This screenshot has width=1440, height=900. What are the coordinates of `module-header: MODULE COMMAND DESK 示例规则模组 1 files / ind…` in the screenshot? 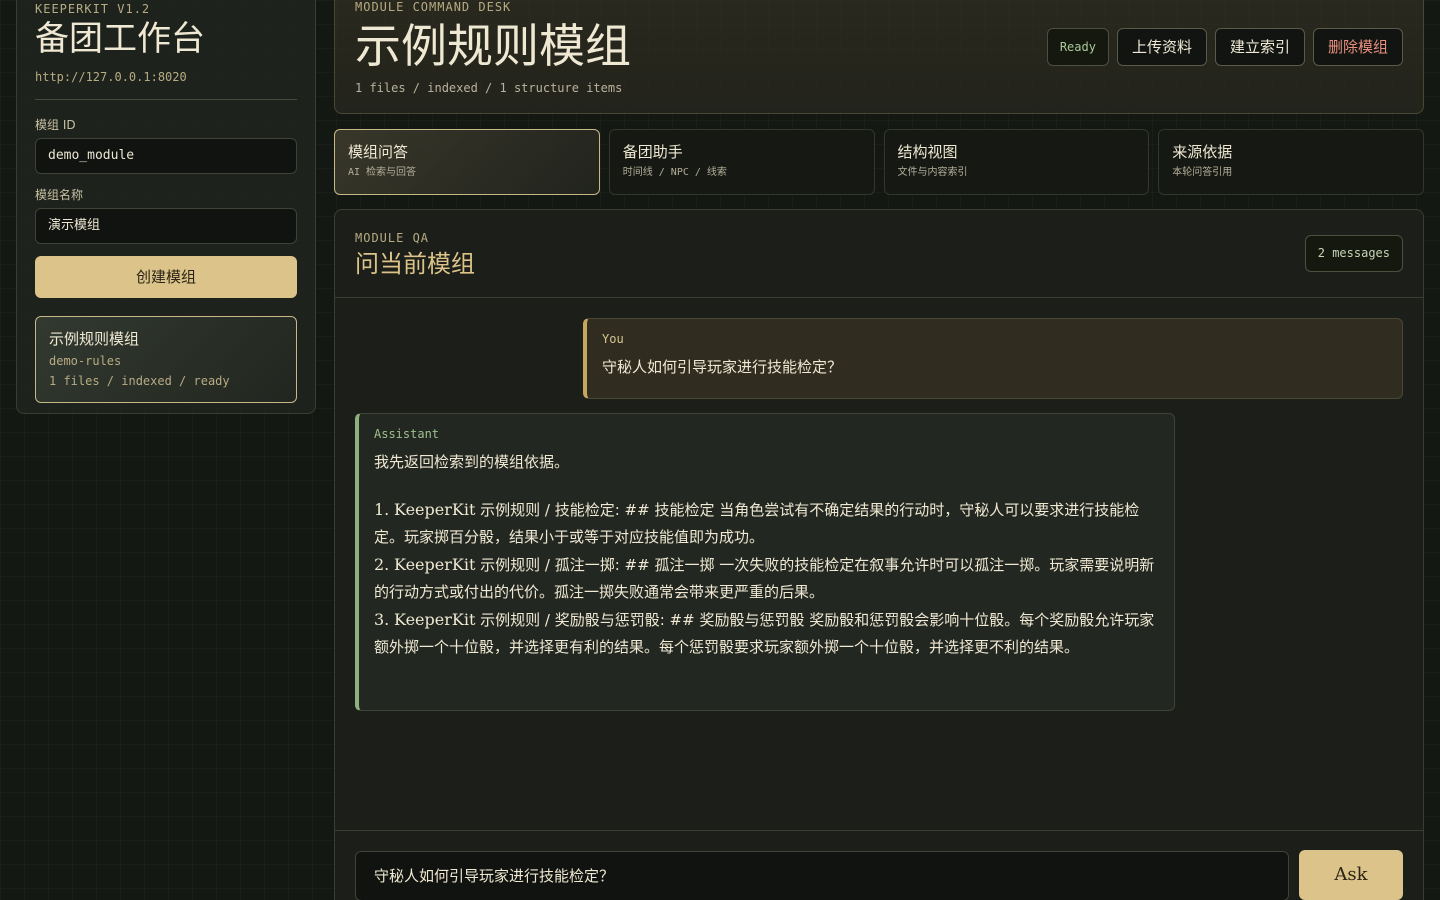 It's located at (879, 57).